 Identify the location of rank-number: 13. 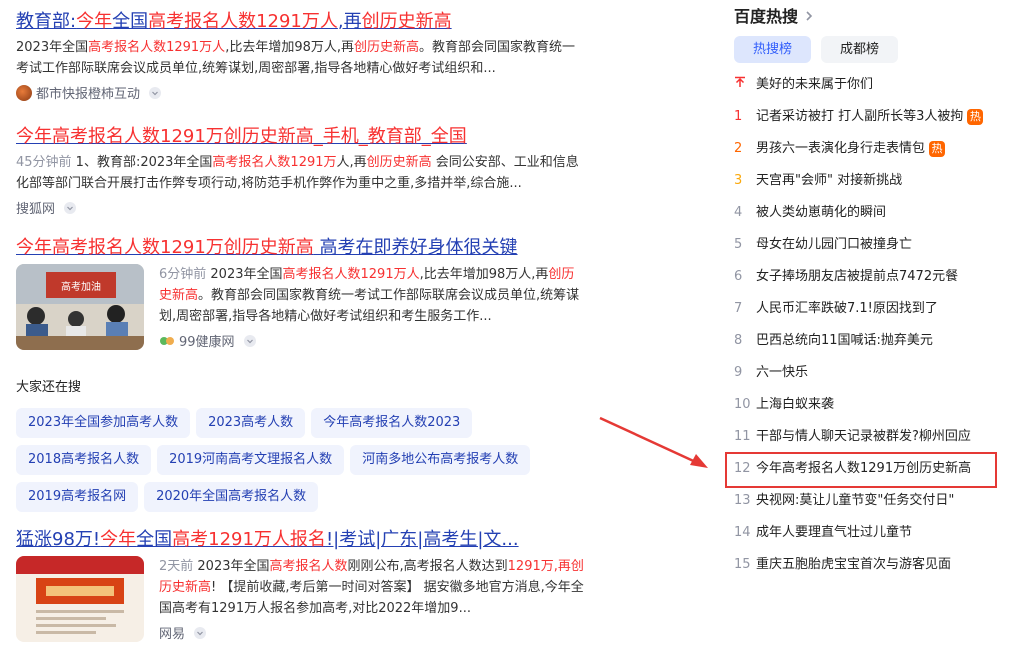
(742, 500).